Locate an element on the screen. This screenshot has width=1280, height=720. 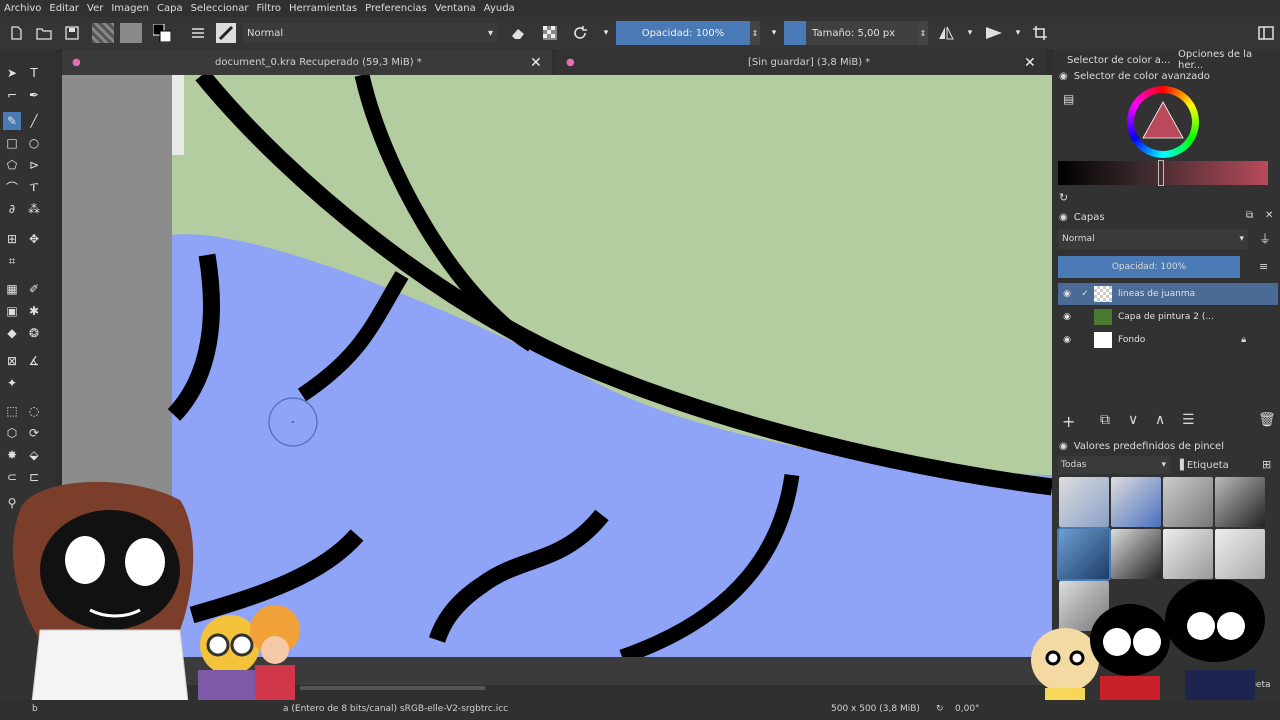
menu-icon: ≡ is located at coordinates (1263, 266).